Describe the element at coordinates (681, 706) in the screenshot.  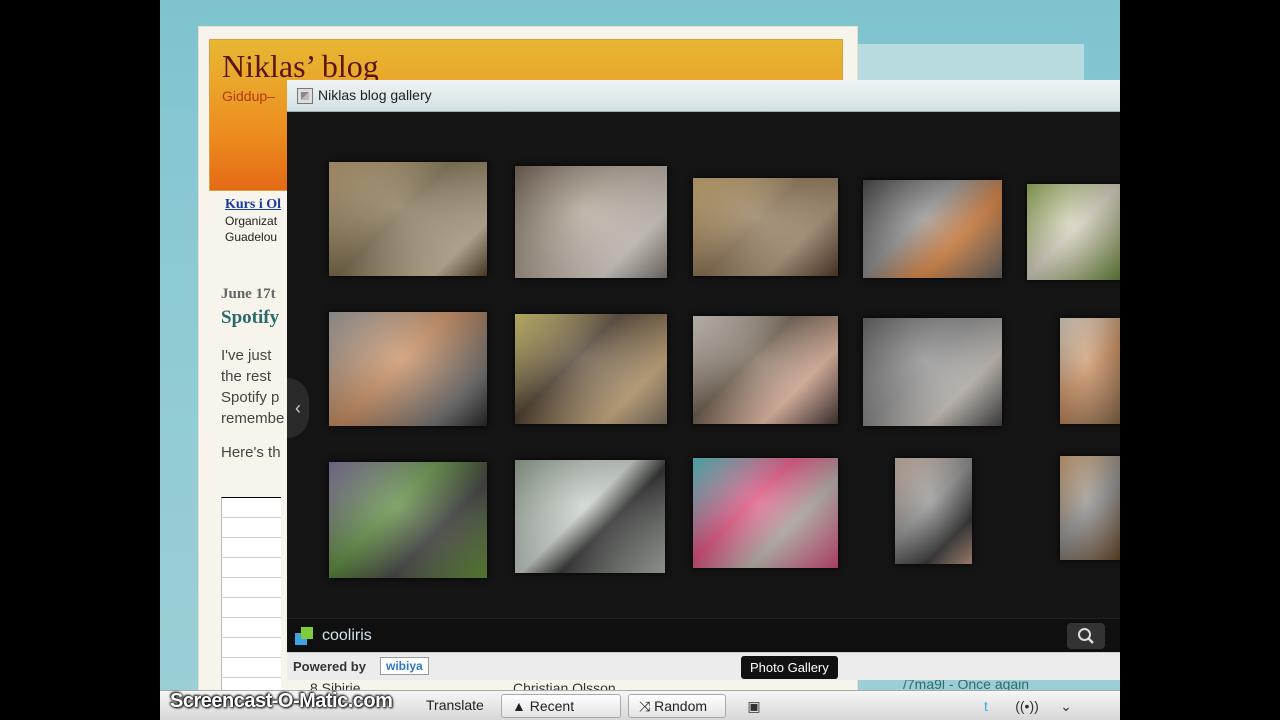
I see `random-label: Random` at that location.